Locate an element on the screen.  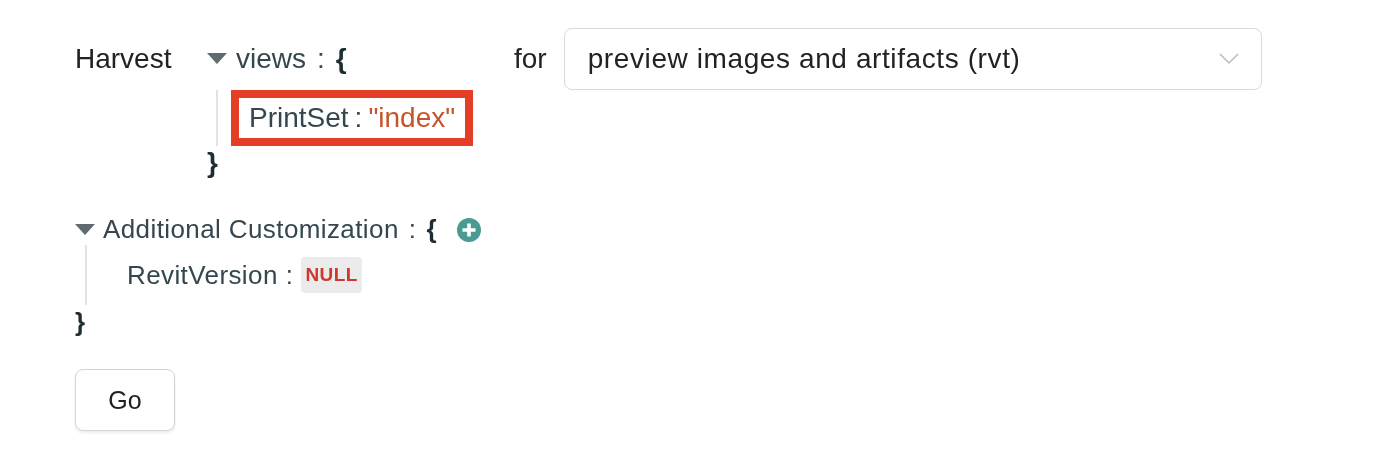
entry-key: PrintSet is located at coordinates (299, 118).